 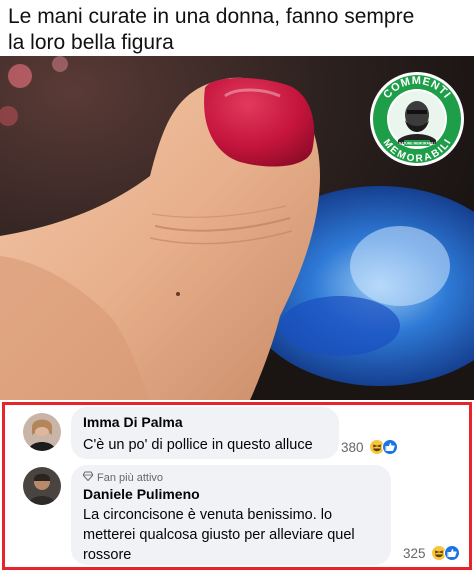 I want to click on badge-logo-icon: NATURE MEMORABILI COMMENTI MEMORABILI, so click(x=417, y=119).